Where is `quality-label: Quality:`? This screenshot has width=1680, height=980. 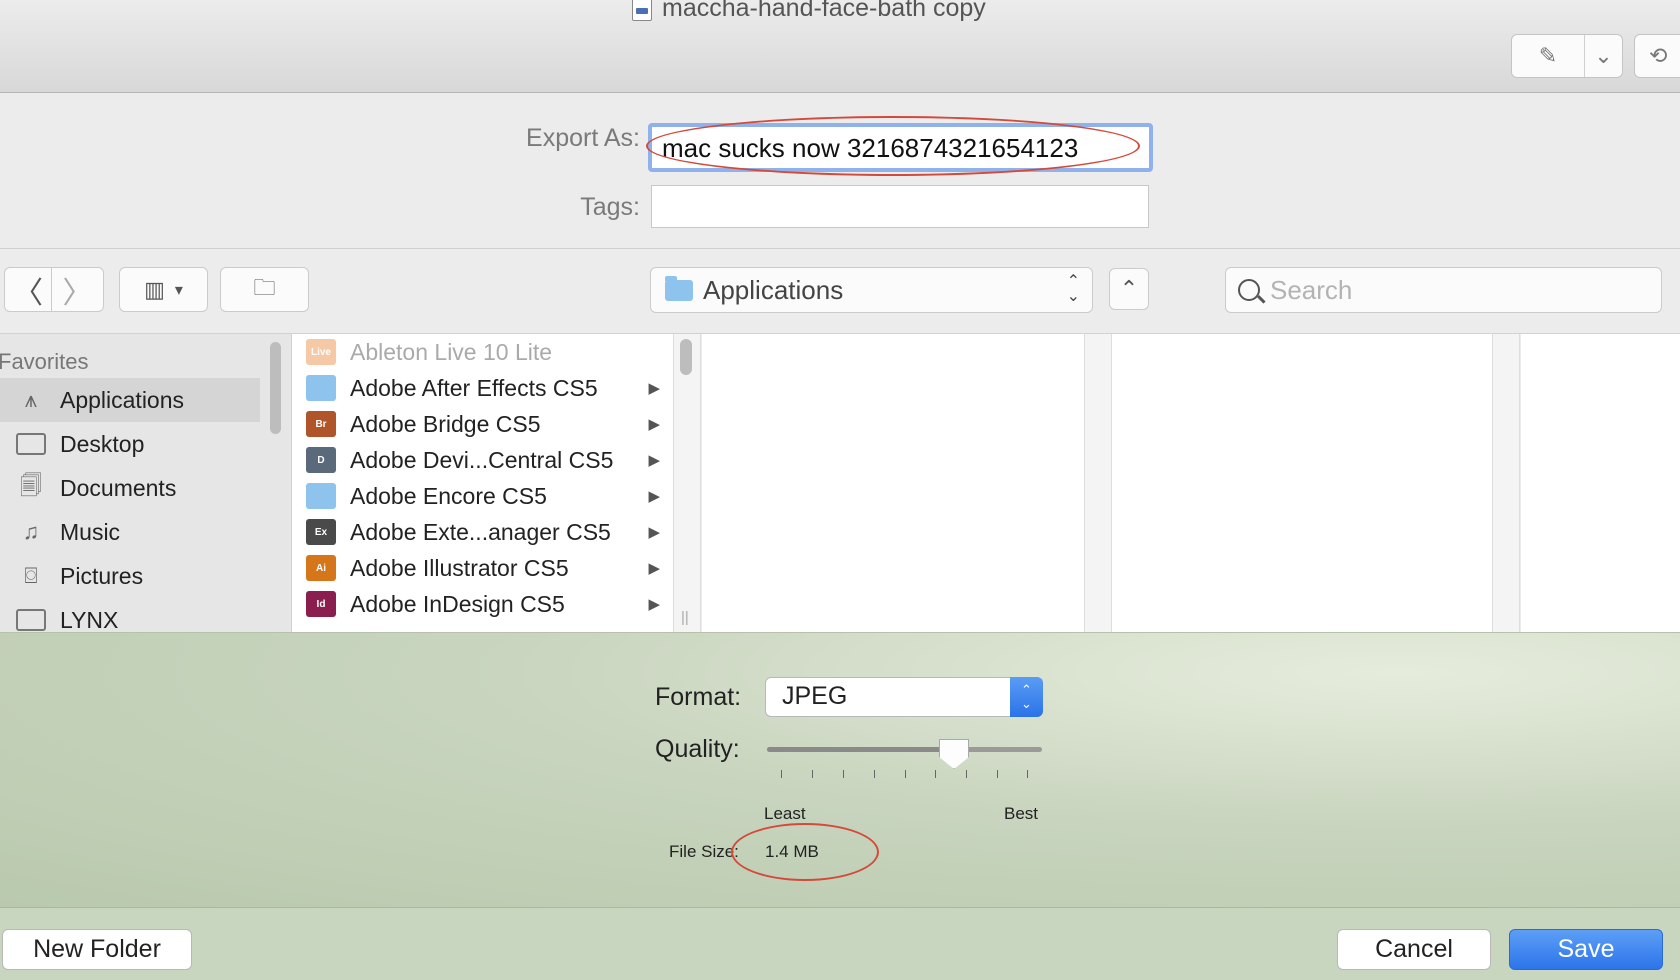 quality-label: Quality: is located at coordinates (697, 749).